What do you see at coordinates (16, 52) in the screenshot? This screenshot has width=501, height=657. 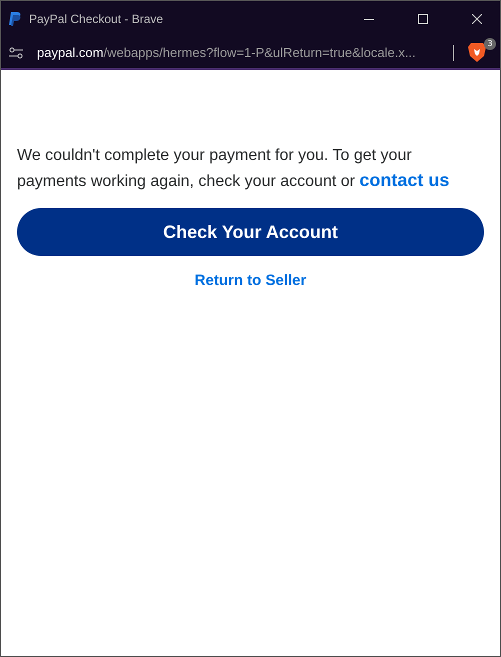 I see `site-settings-icon` at bounding box center [16, 52].